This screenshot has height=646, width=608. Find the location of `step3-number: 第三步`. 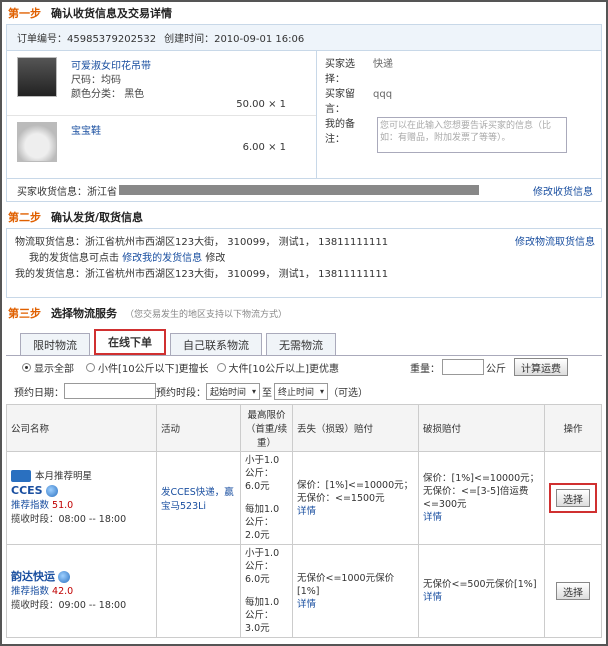

step3-number: 第三步 is located at coordinates (24, 313).